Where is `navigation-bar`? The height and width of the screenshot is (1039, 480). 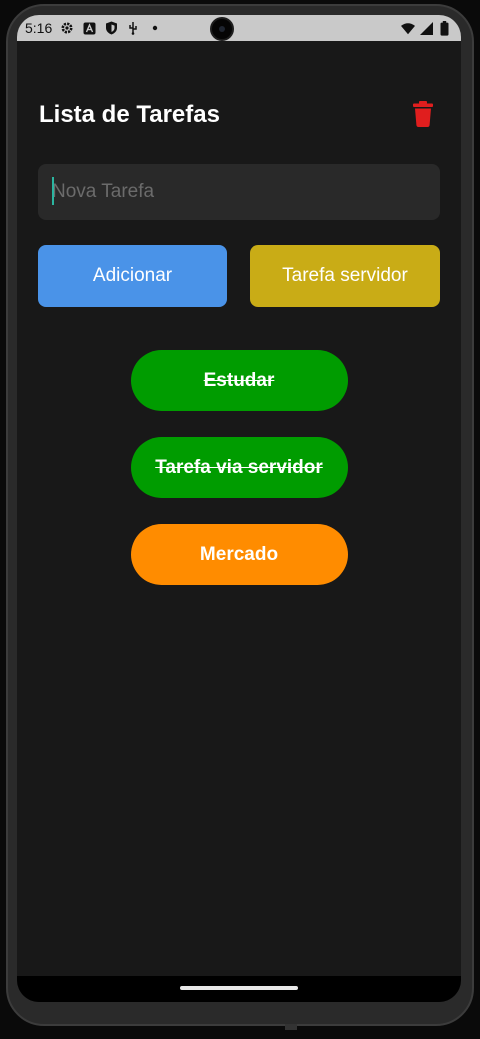
navigation-bar is located at coordinates (239, 989).